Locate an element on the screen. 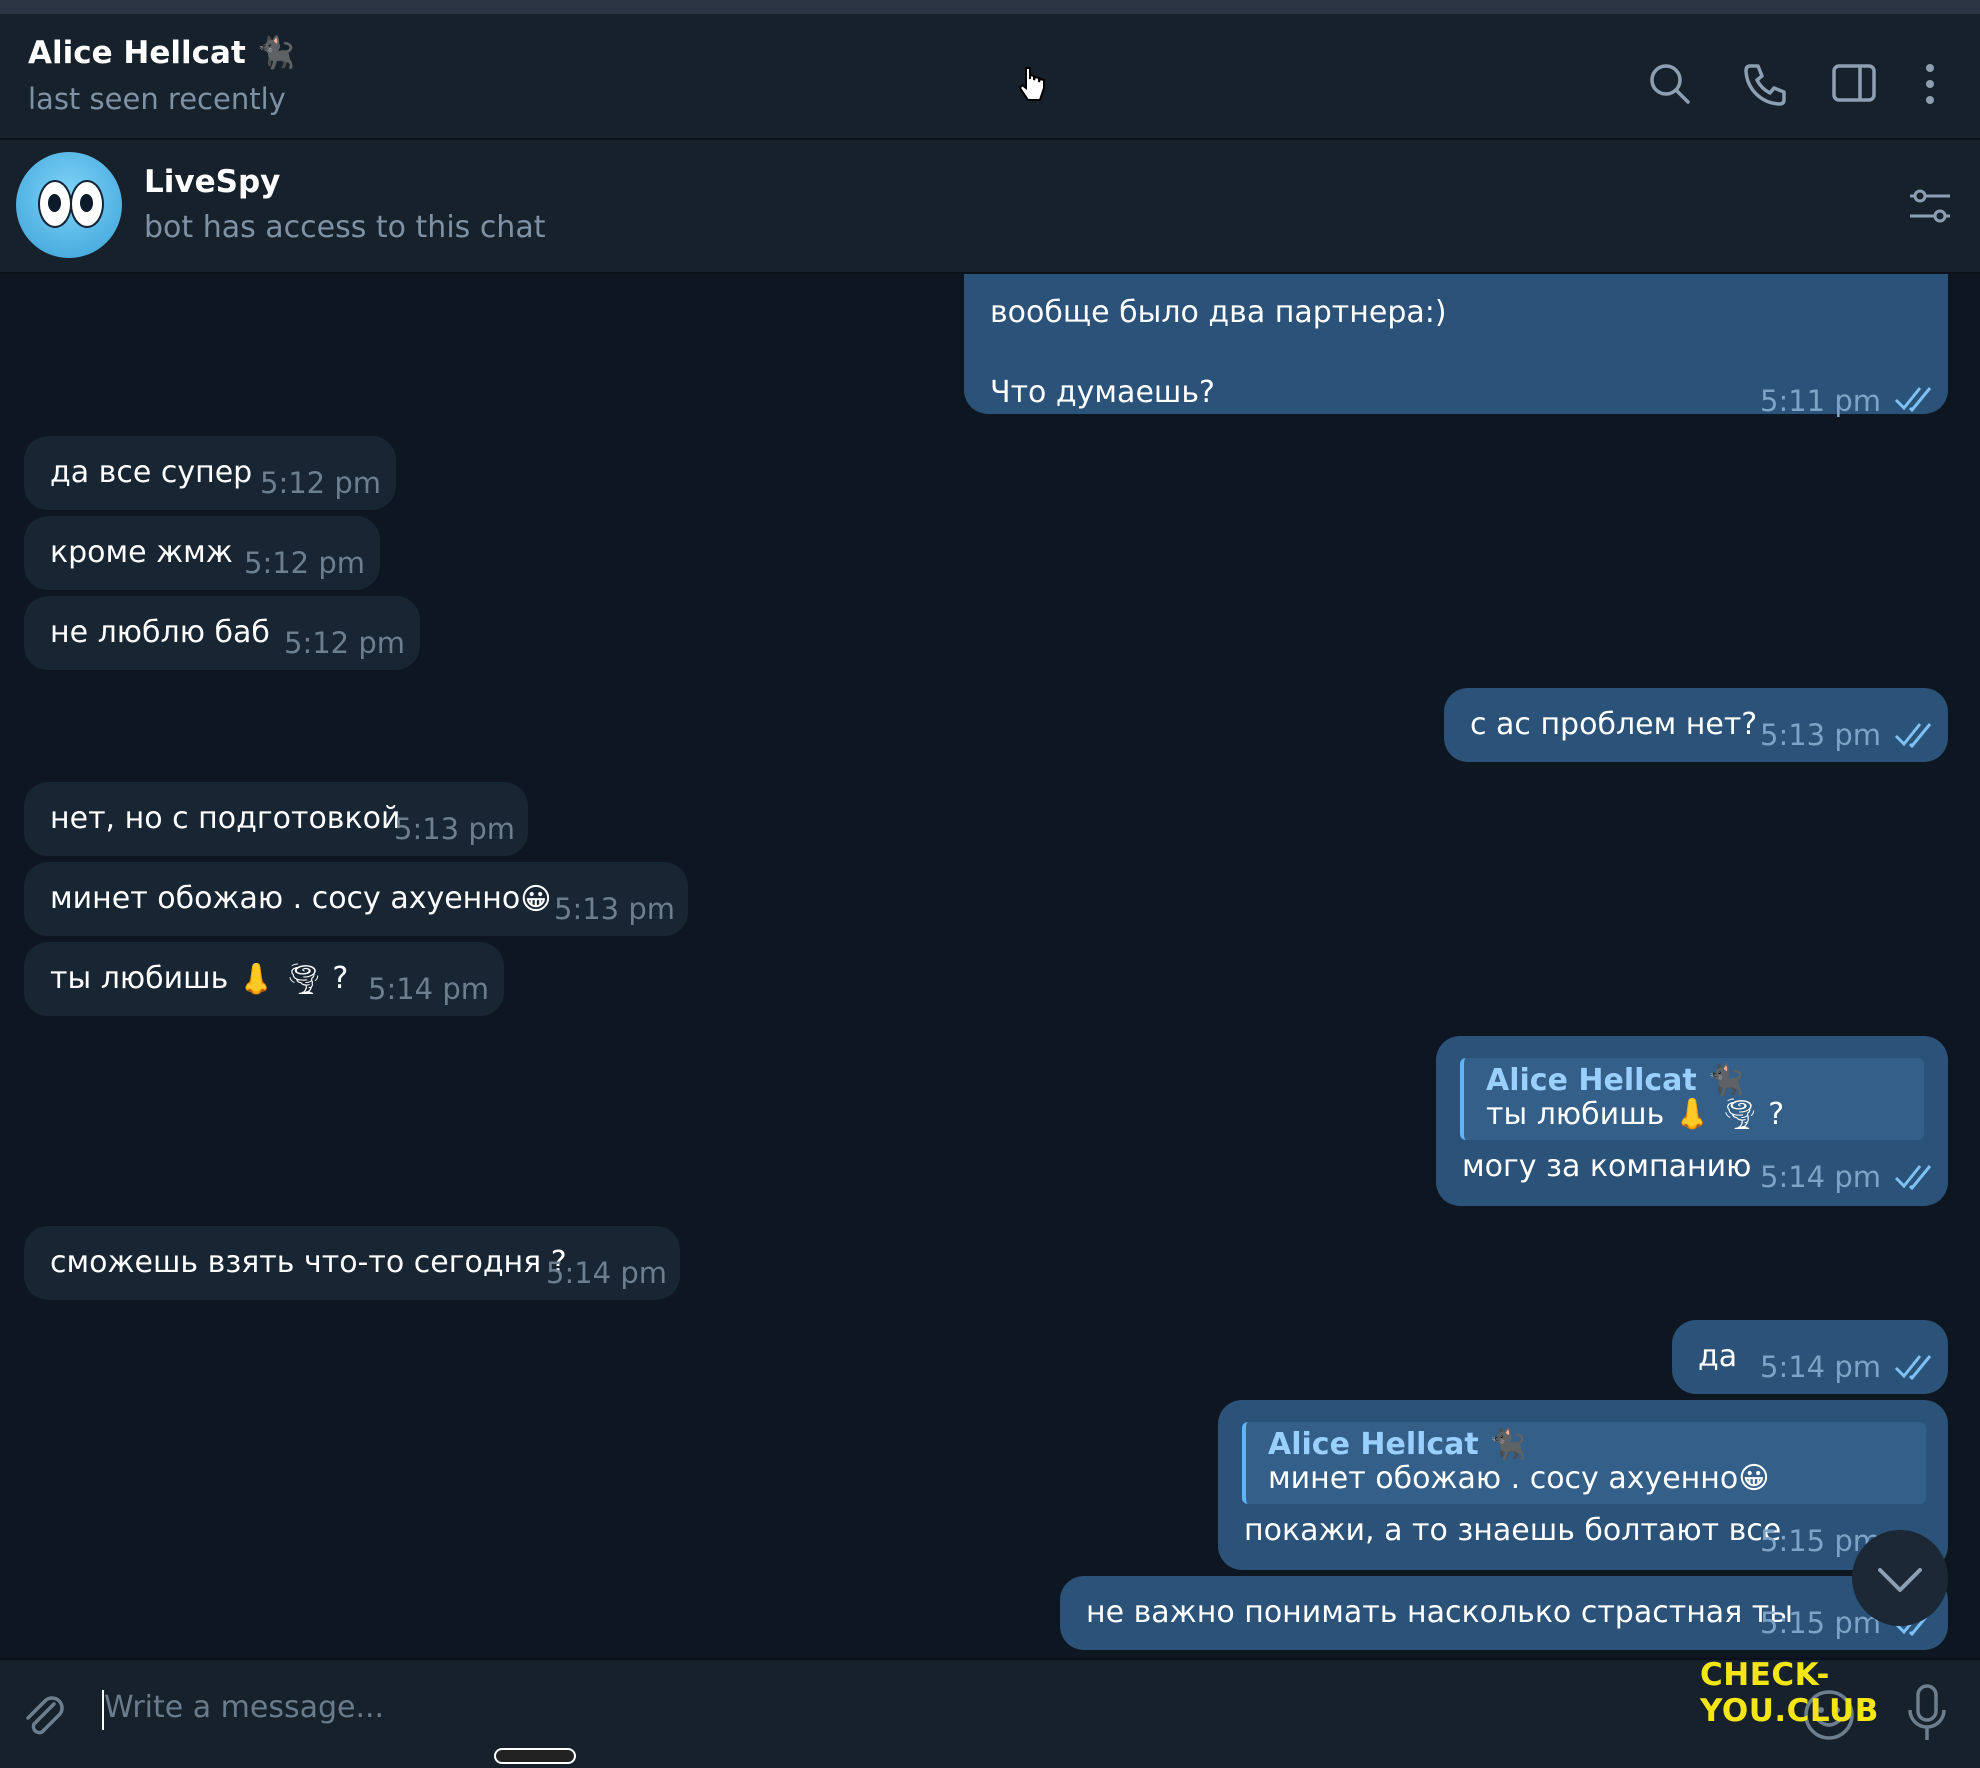  message-bubble-incoming: сможешь взять что-то сегодня ? 5:14 pm is located at coordinates (352, 1263).